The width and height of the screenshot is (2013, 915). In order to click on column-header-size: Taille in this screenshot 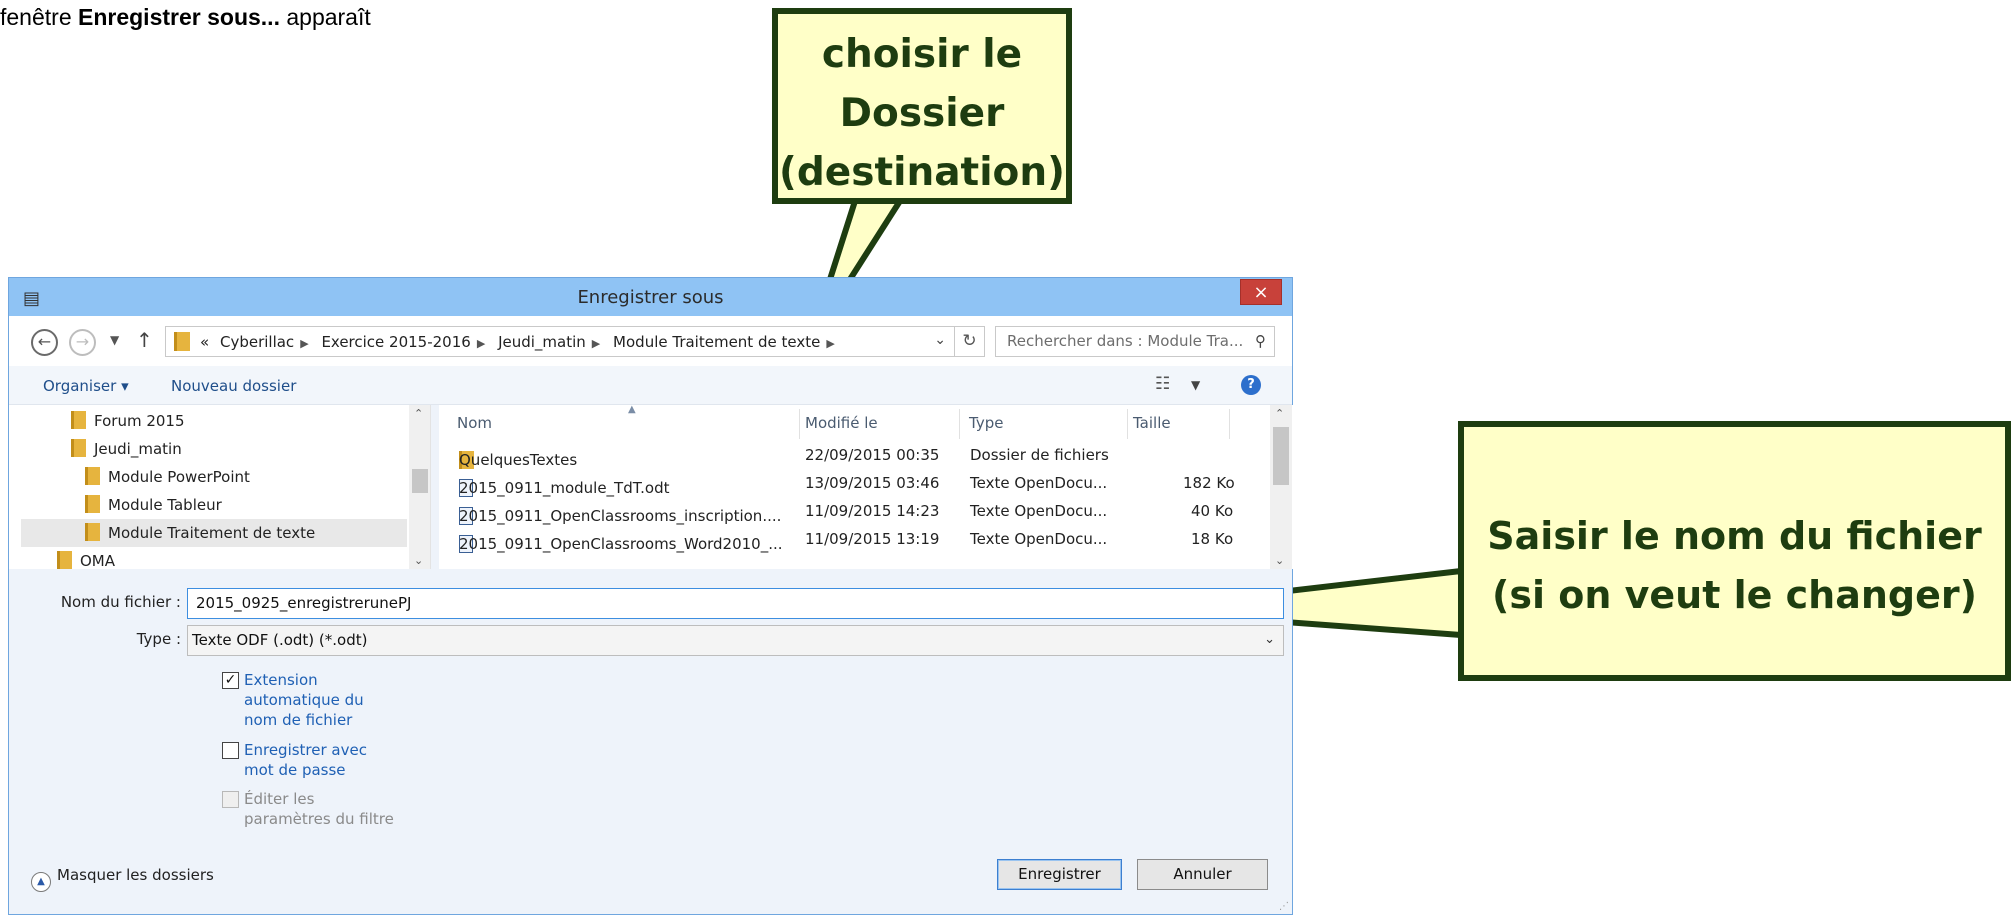, I will do `click(1152, 423)`.